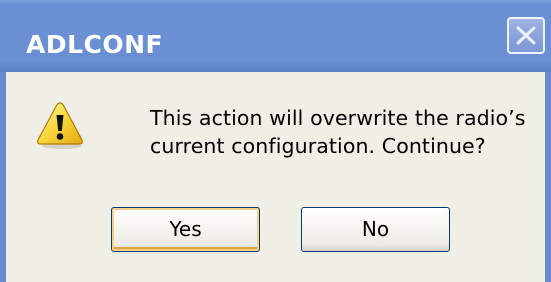 This screenshot has width=551, height=282. Describe the element at coordinates (375, 229) in the screenshot. I see `no-button: No` at that location.